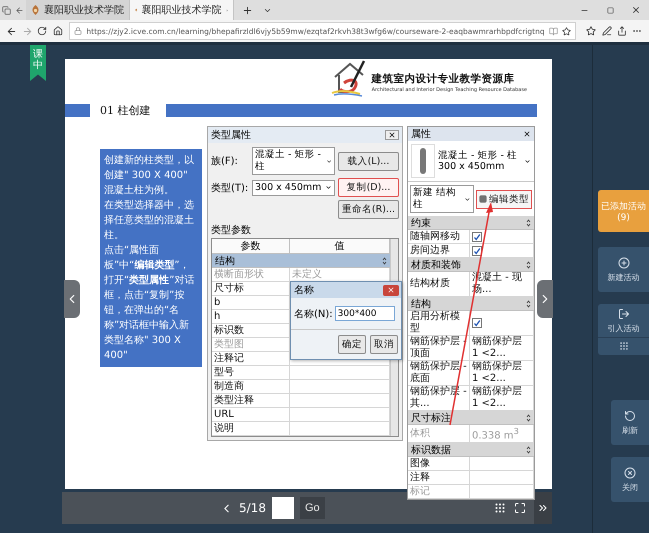 The width and height of the screenshot is (649, 533). What do you see at coordinates (252, 508) in the screenshot?
I see `page-number: 5/18` at bounding box center [252, 508].